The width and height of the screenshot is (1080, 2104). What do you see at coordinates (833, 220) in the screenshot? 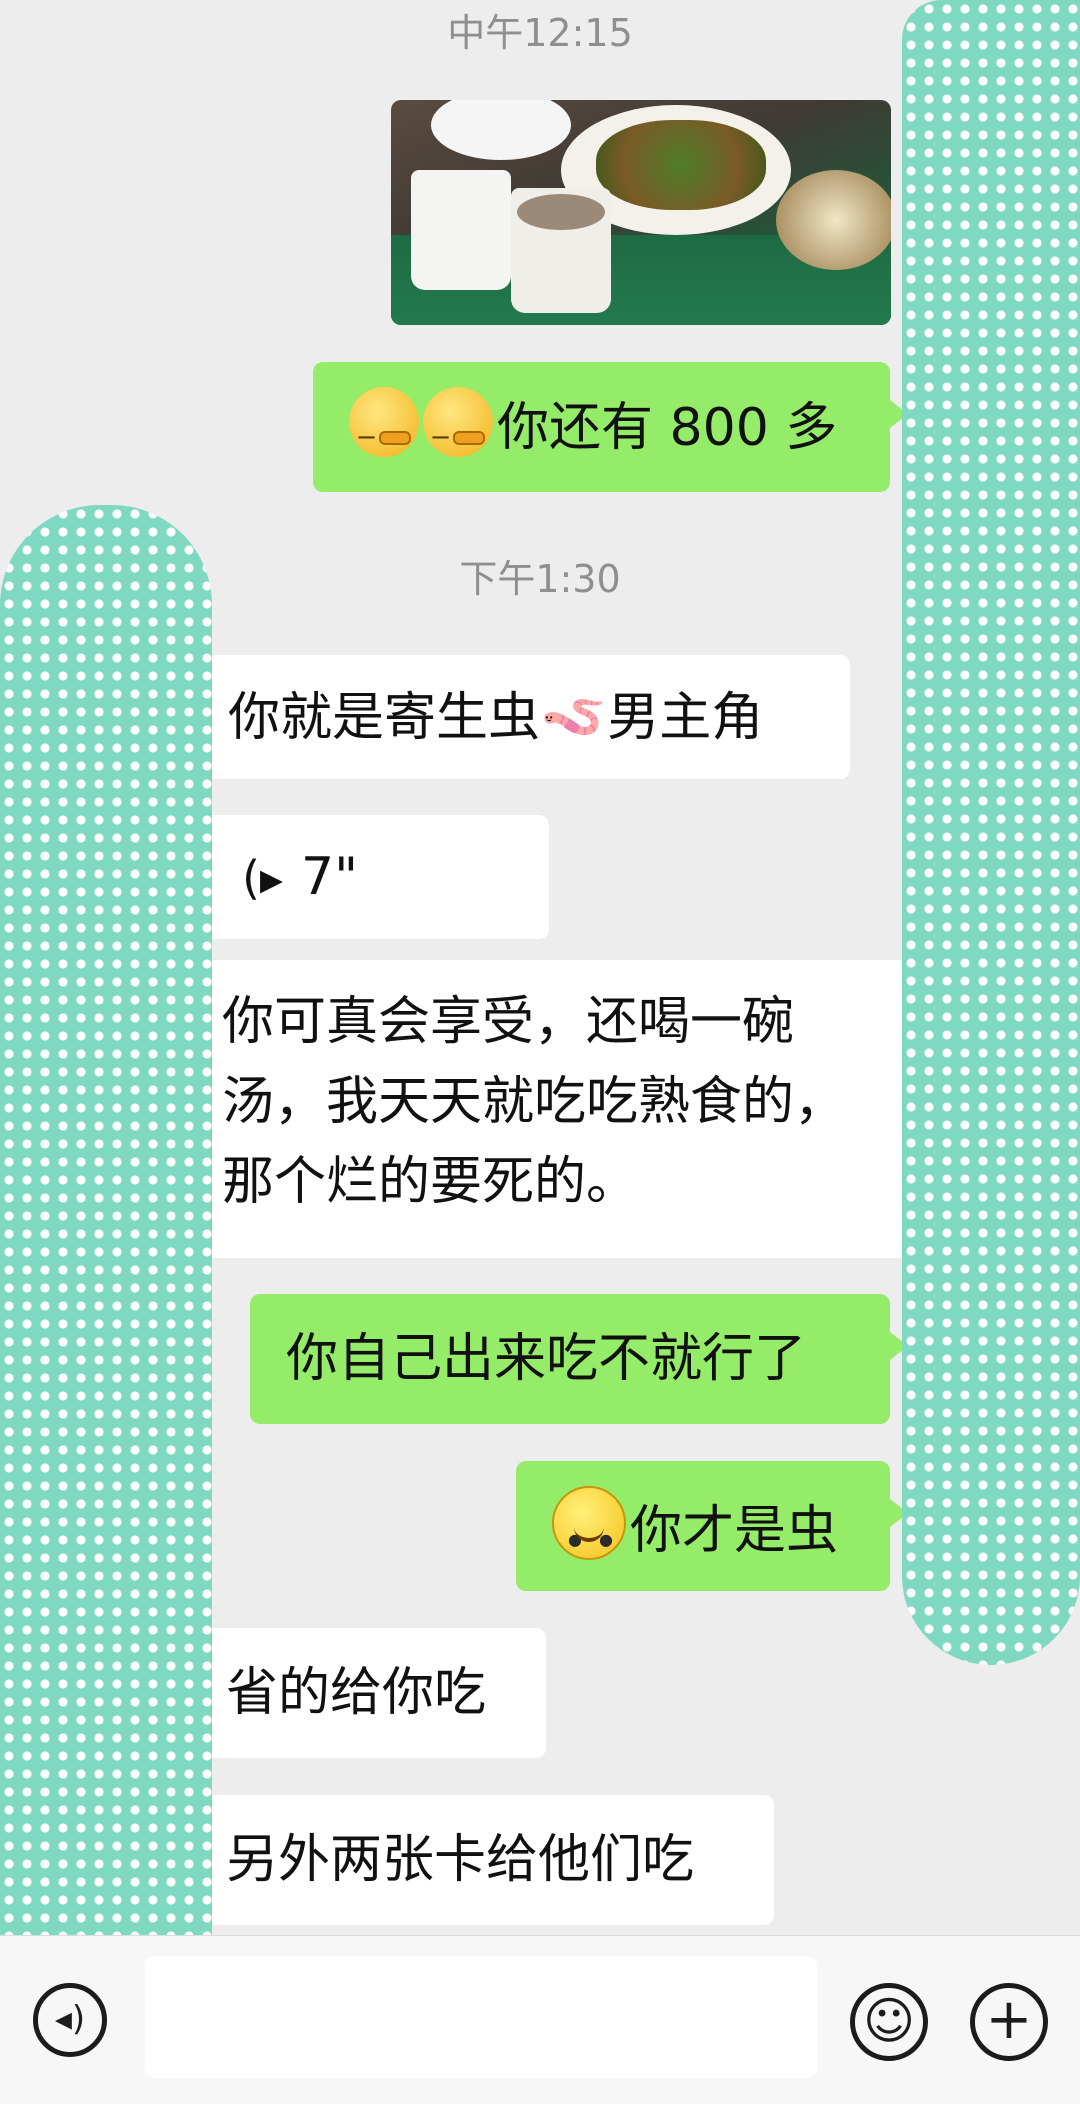
I see `photo-soup` at bounding box center [833, 220].